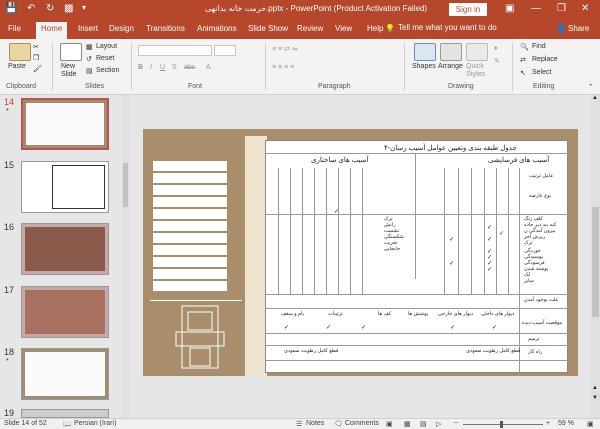  Describe the element at coordinates (17, 66) in the screenshot. I see `paste-button: Paste` at that location.